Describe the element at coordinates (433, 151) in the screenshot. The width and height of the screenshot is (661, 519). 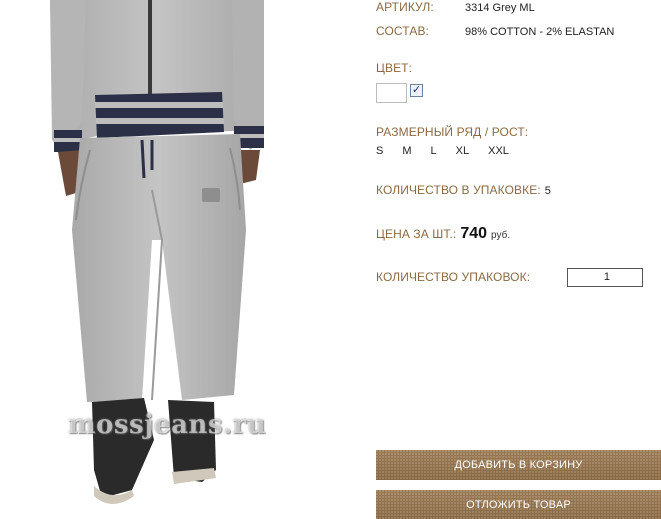
I see `size-item: L` at that location.